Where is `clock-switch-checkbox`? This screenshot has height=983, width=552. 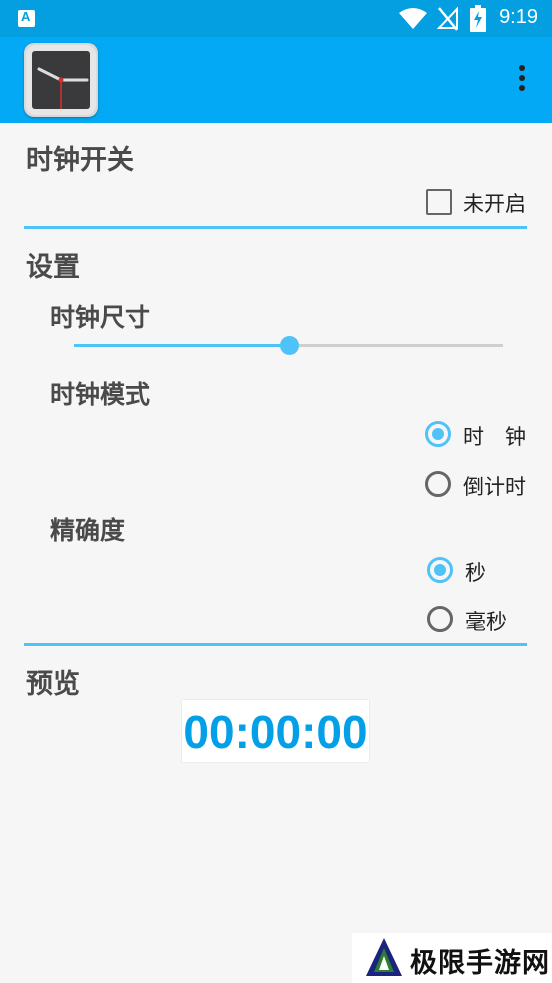
clock-switch-checkbox is located at coordinates (439, 202).